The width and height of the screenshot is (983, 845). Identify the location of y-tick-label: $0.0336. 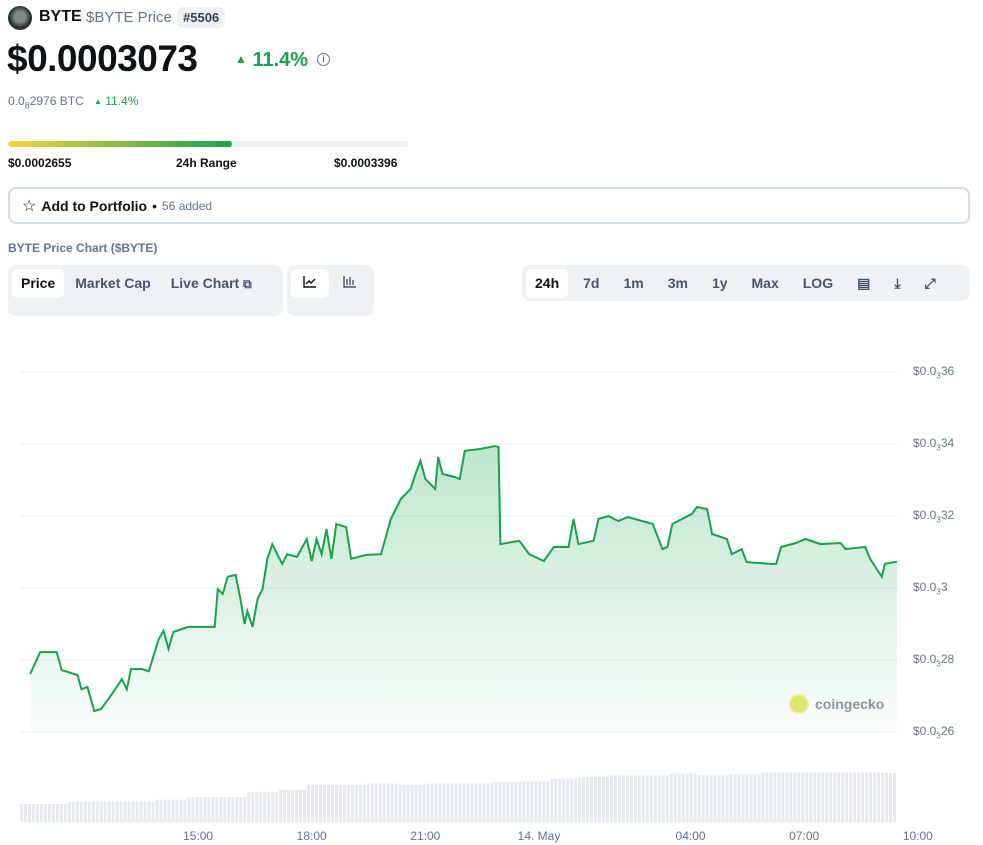
(934, 372).